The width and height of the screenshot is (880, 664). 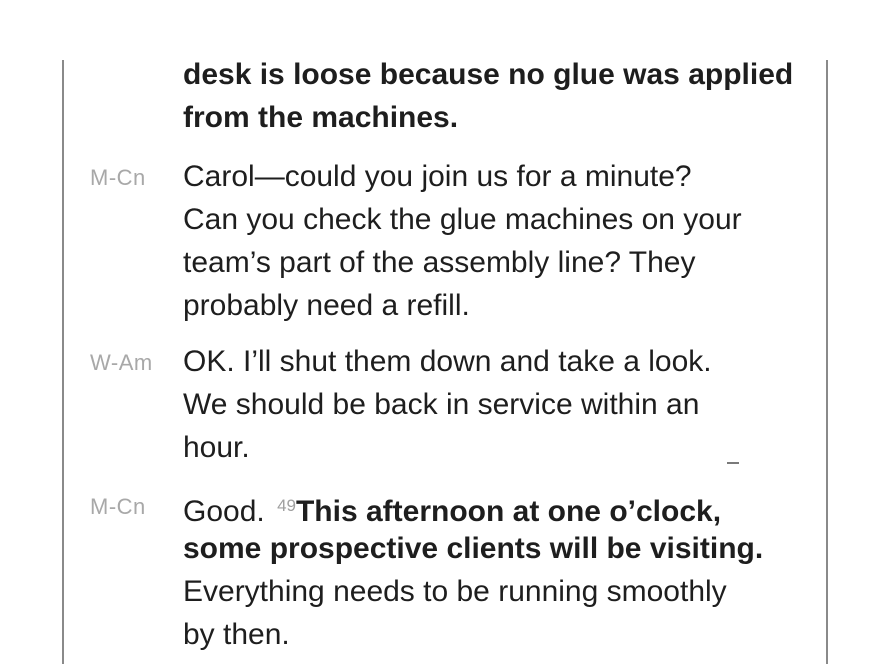 I want to click on text-line: team’s part of the assembly line? They, so click(x=503, y=262).